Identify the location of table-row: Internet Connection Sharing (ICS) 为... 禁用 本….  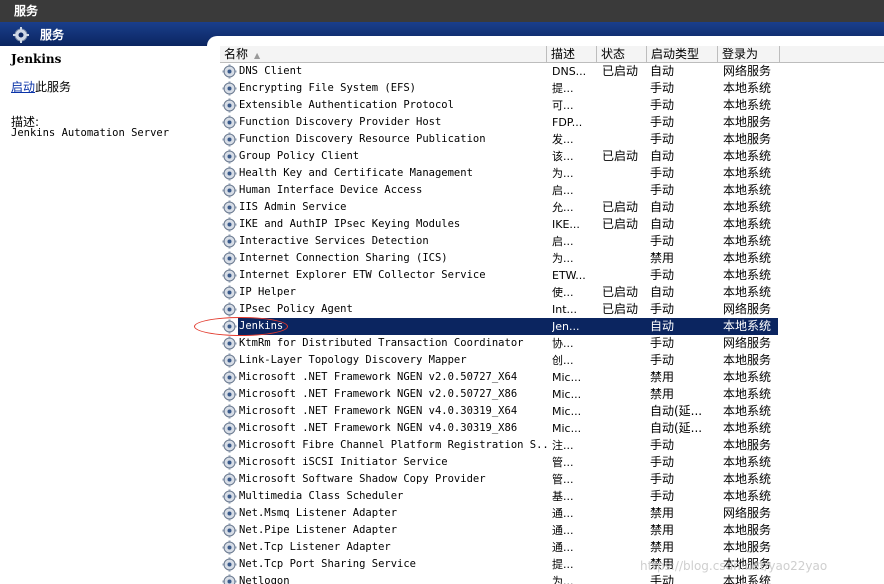
(552, 258).